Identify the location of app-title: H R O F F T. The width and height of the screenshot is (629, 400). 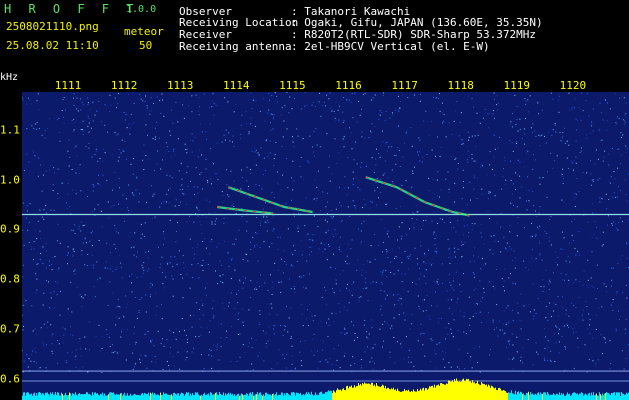
(71, 9).